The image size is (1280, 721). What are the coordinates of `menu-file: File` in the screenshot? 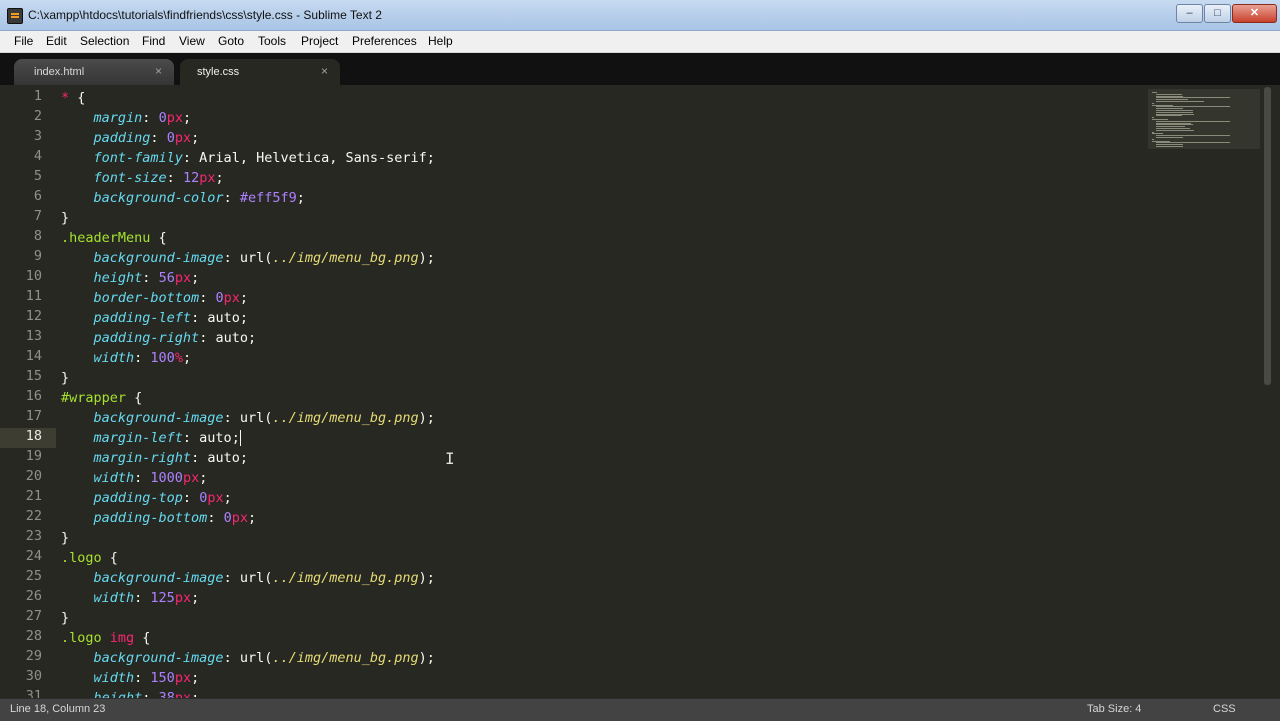 It's located at (23, 41).